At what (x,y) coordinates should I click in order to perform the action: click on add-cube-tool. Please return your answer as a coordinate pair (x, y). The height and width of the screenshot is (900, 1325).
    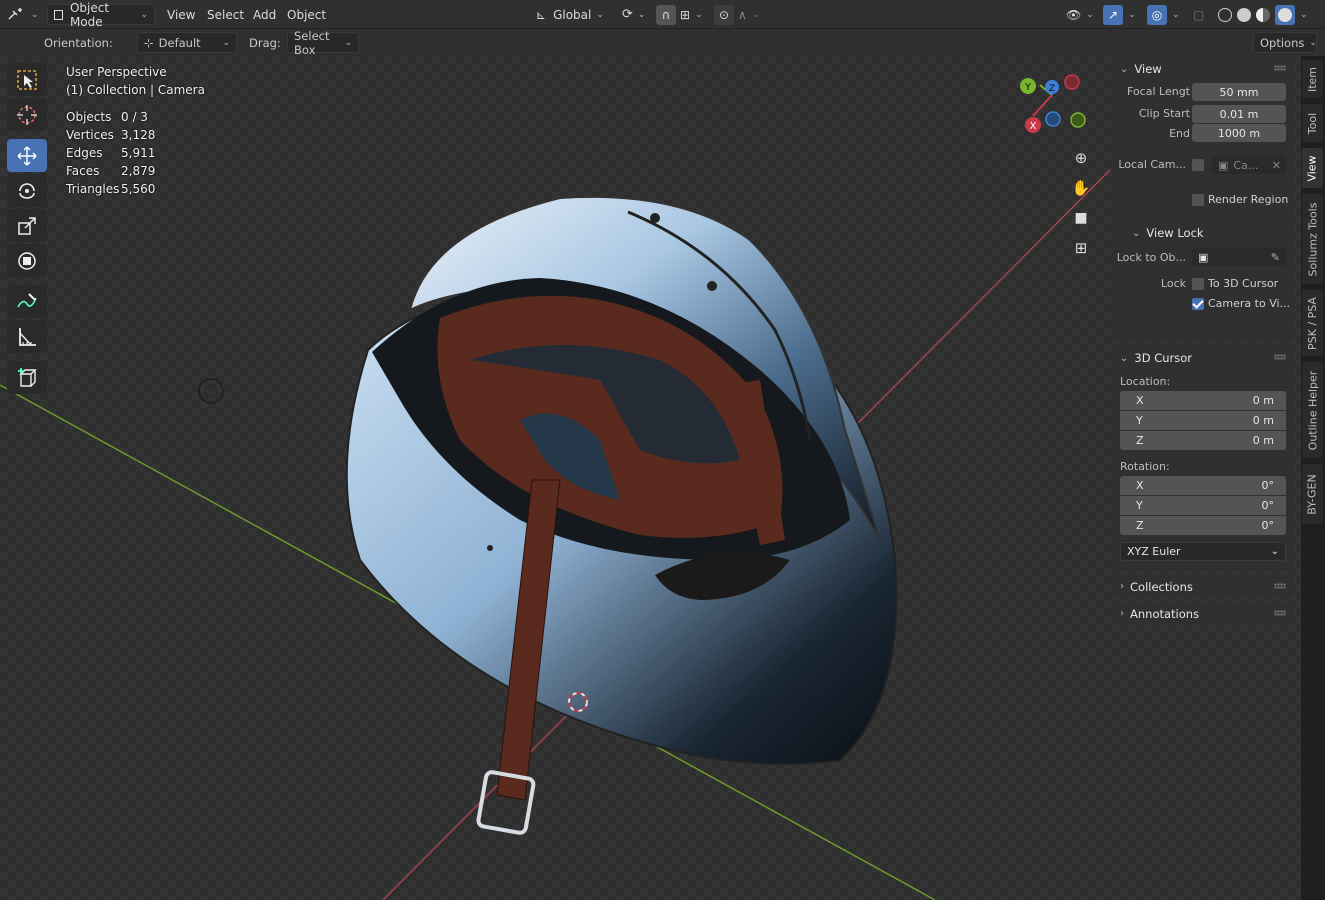
    Looking at the image, I should click on (27, 377).